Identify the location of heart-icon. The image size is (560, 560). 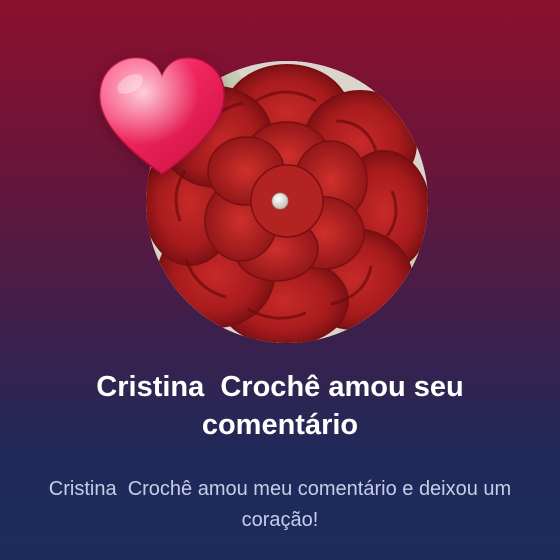
(162, 117).